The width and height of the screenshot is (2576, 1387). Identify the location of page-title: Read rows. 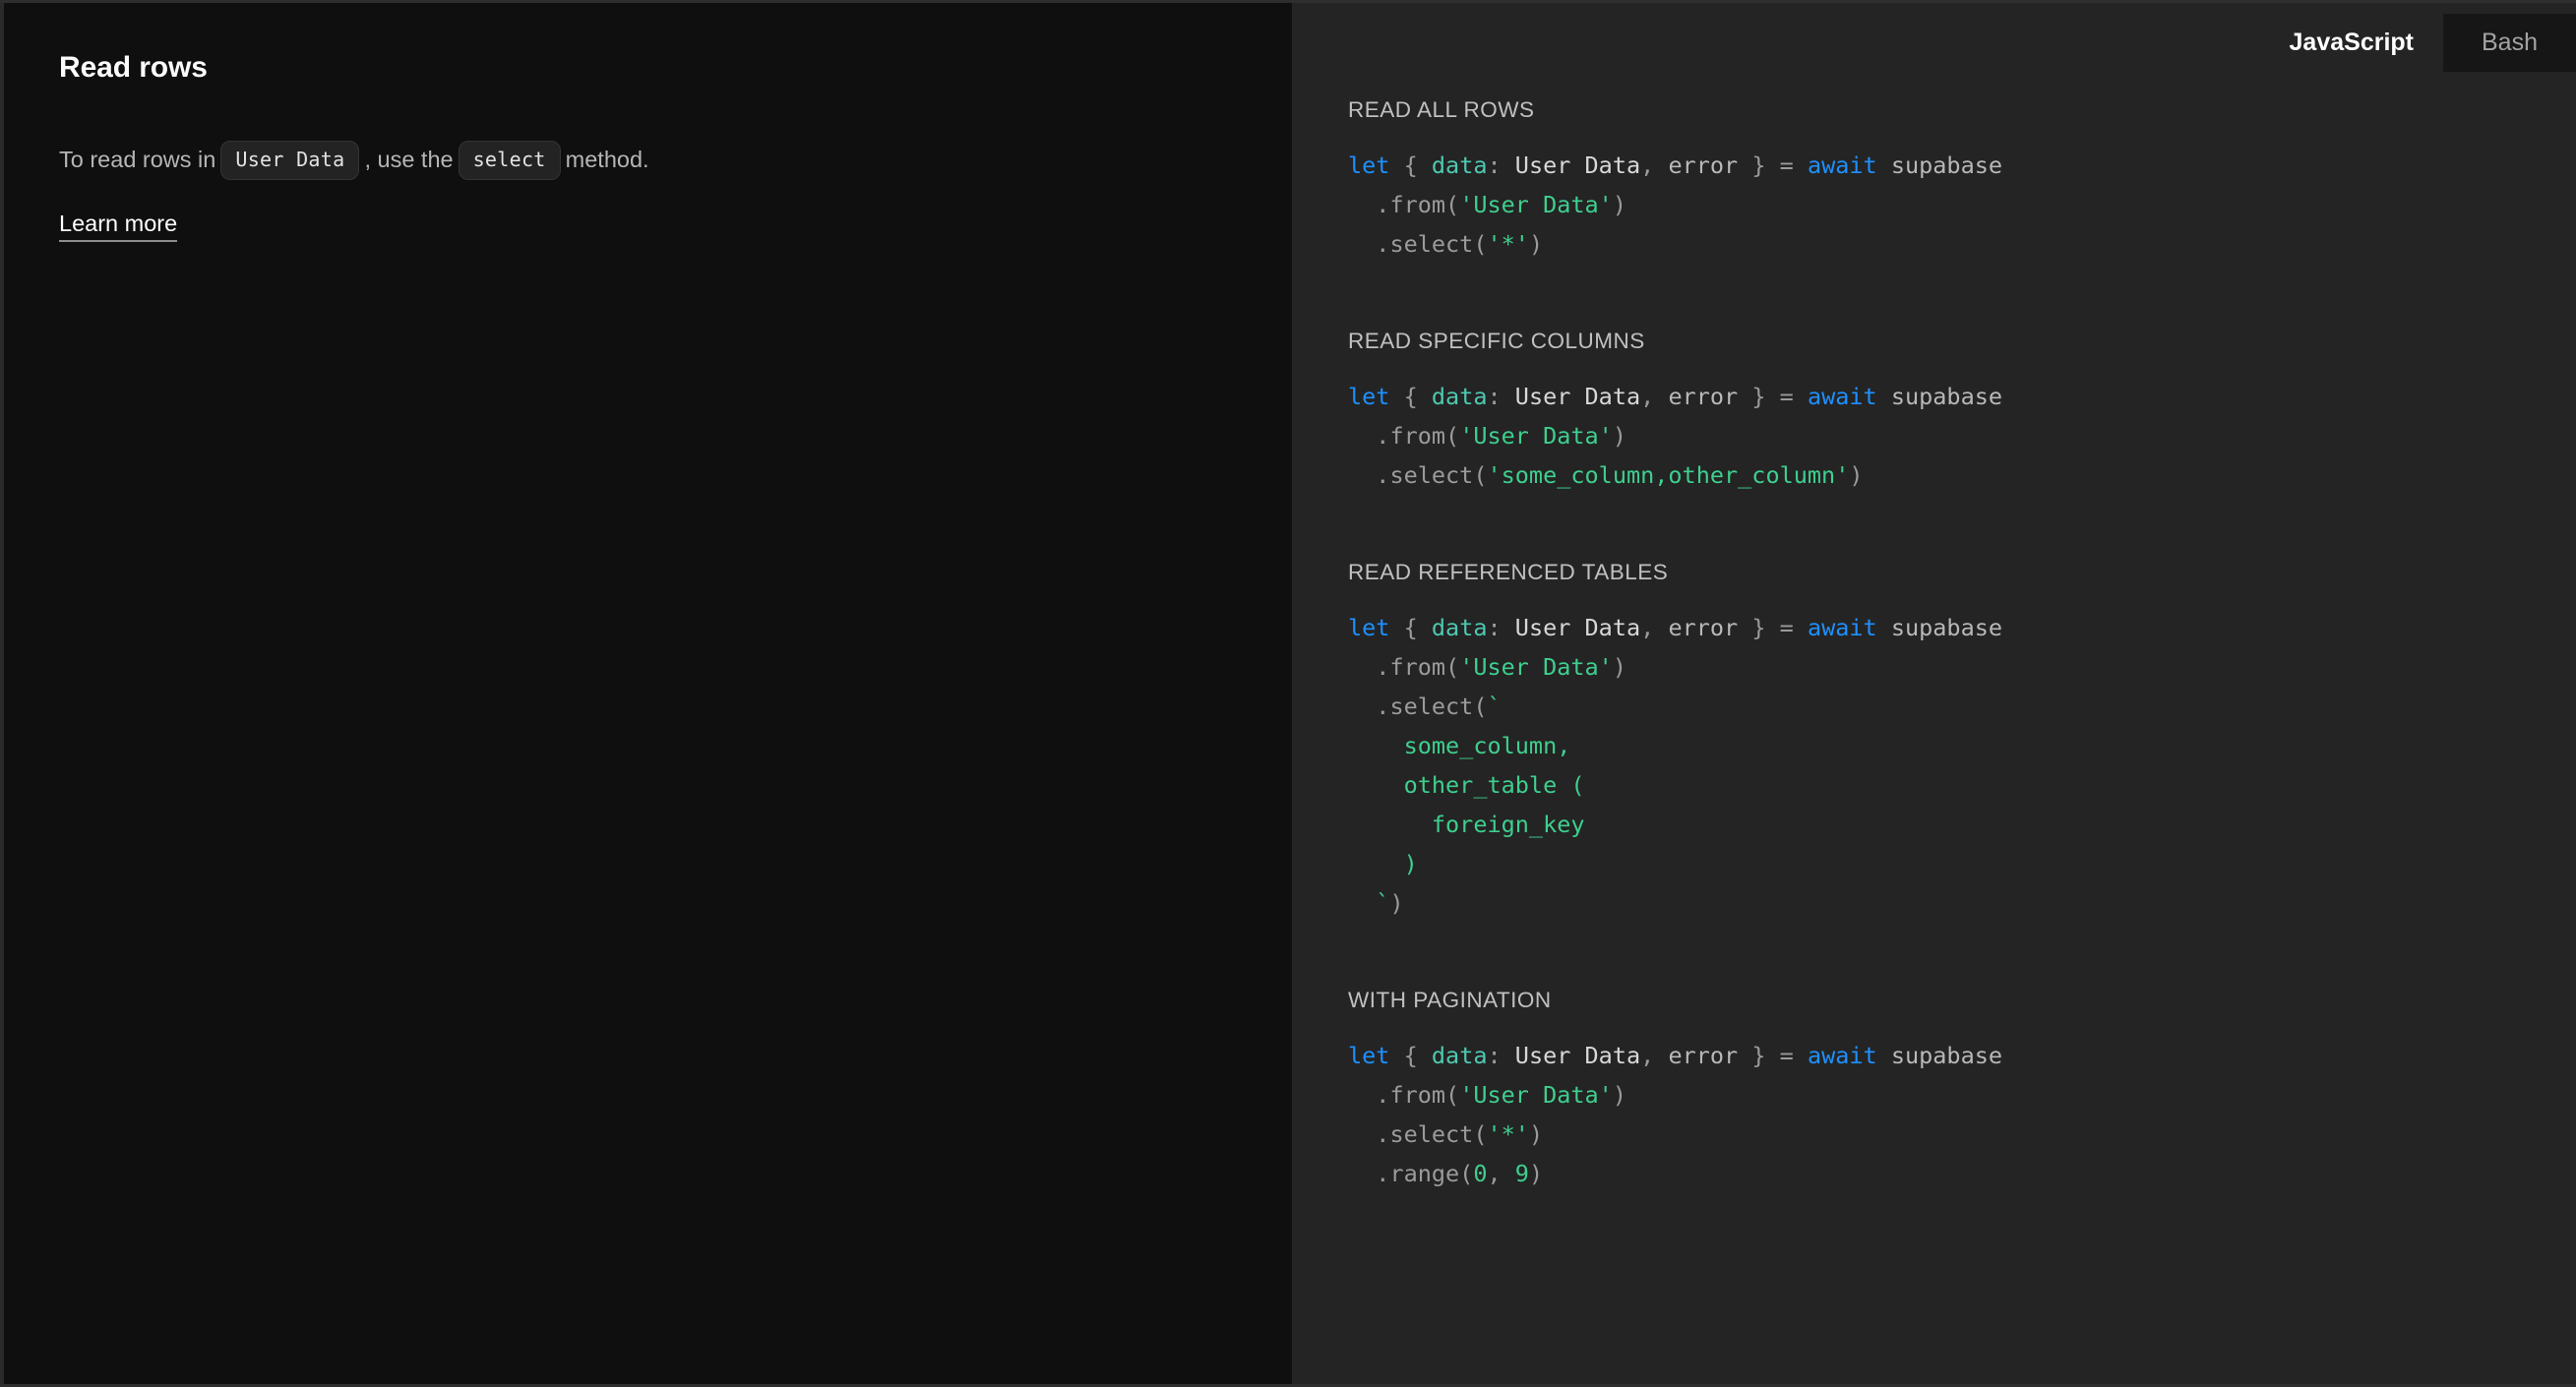
(133, 67).